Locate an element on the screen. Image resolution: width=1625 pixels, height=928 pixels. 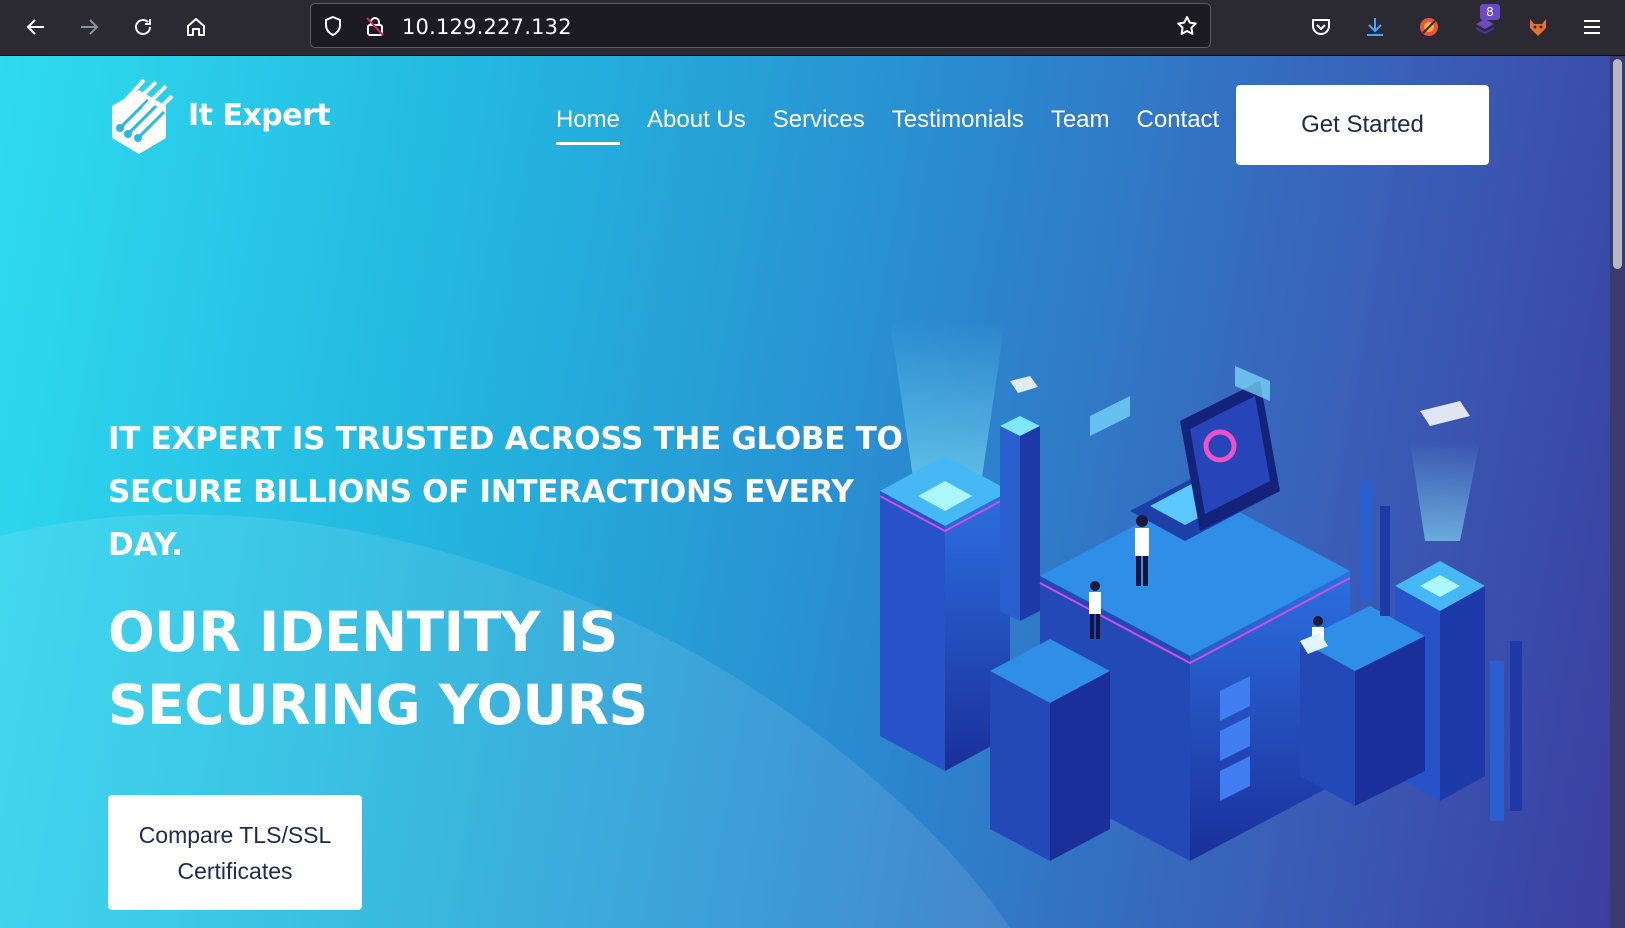
nav-services: Services is located at coordinates (819, 120).